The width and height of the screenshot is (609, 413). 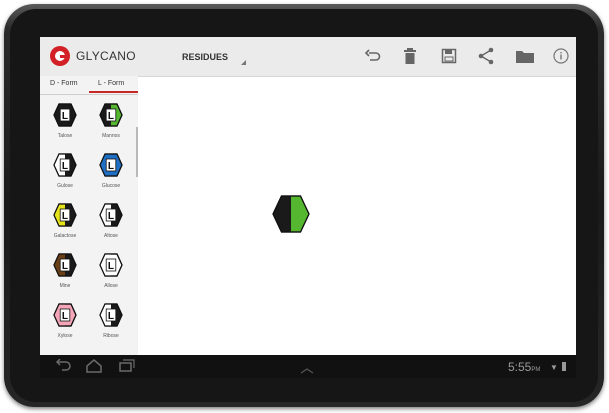 I want to click on folder-icon, so click(x=524, y=56).